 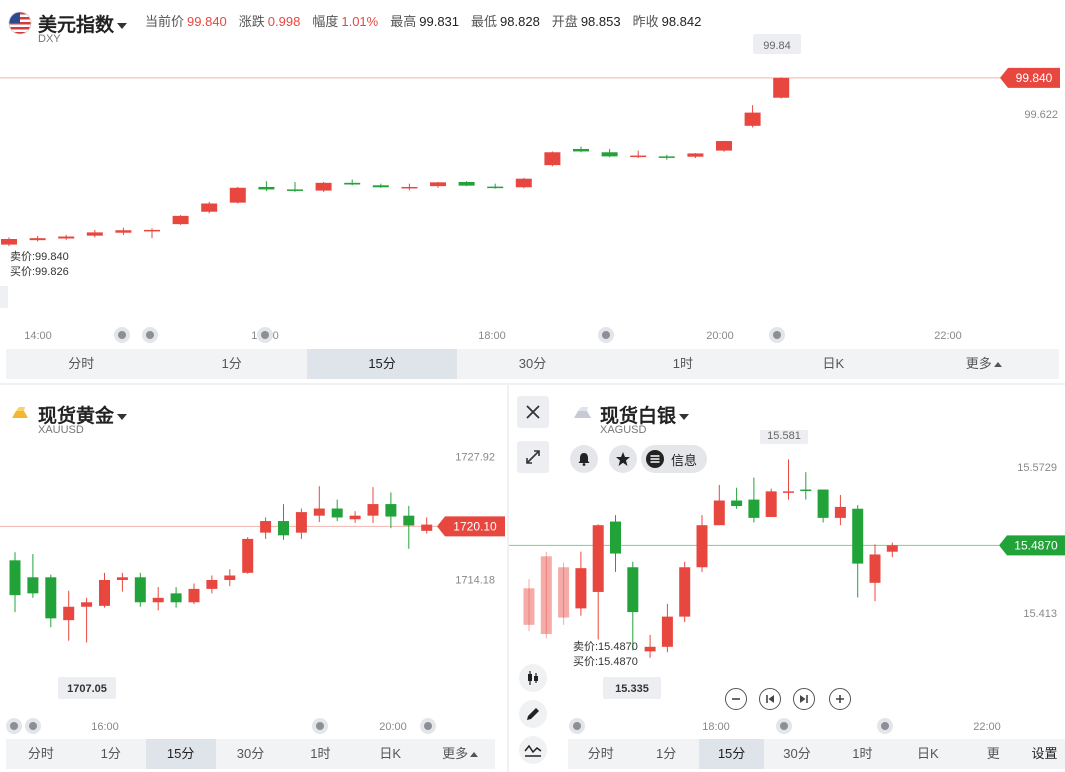 I want to click on quote-value: 98.828, so click(x=520, y=21).